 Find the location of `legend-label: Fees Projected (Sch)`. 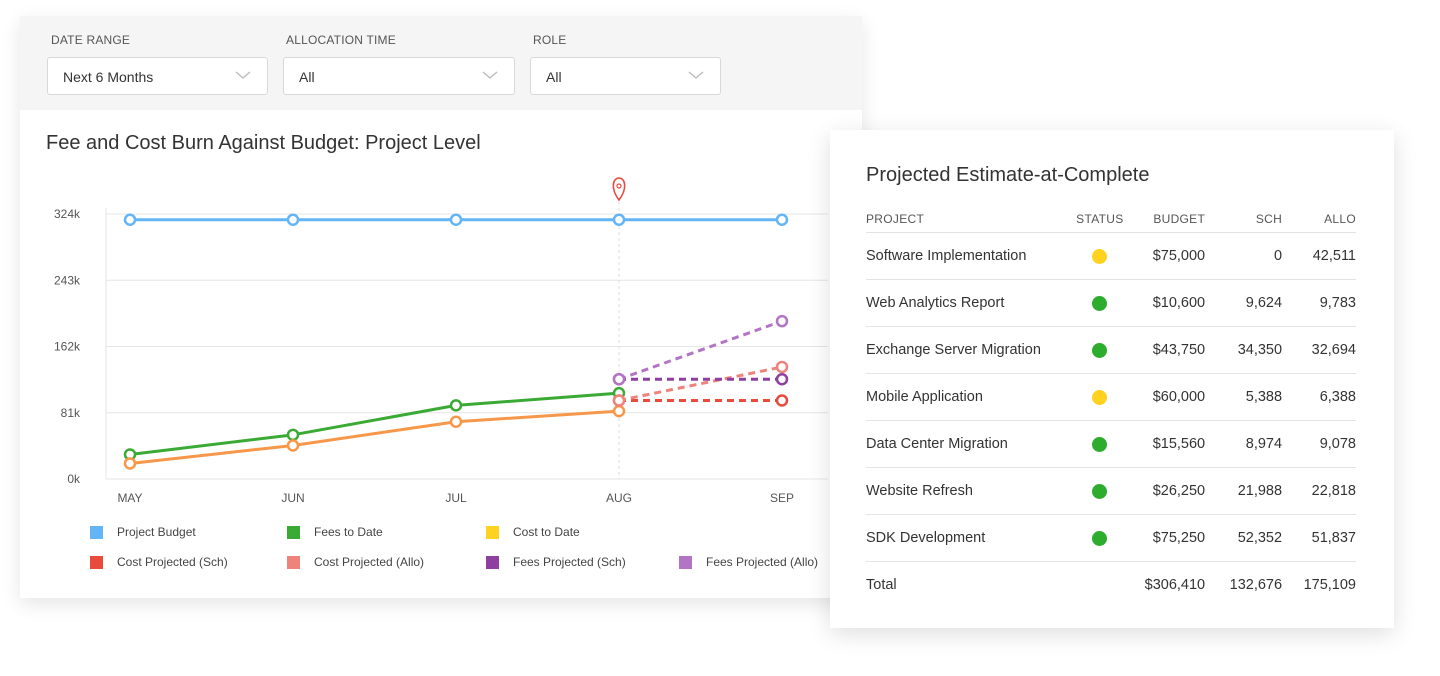

legend-label: Fees Projected (Sch) is located at coordinates (569, 562).